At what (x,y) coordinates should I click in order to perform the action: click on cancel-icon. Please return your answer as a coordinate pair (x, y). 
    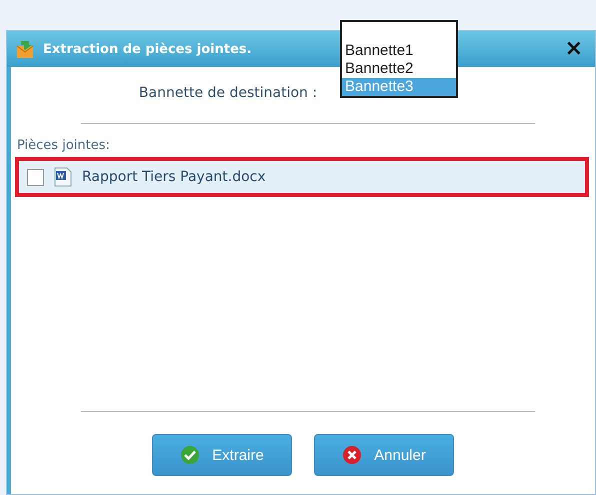
    Looking at the image, I should click on (352, 455).